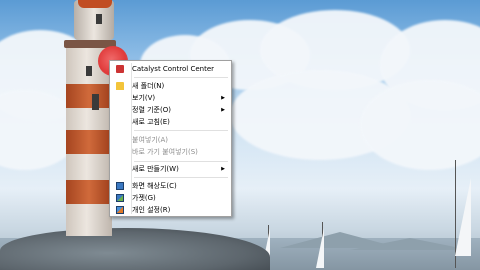 The width and height of the screenshot is (480, 270). Describe the element at coordinates (170, 198) in the screenshot. I see `menu-item-gadgets: 가젯(G)` at that location.